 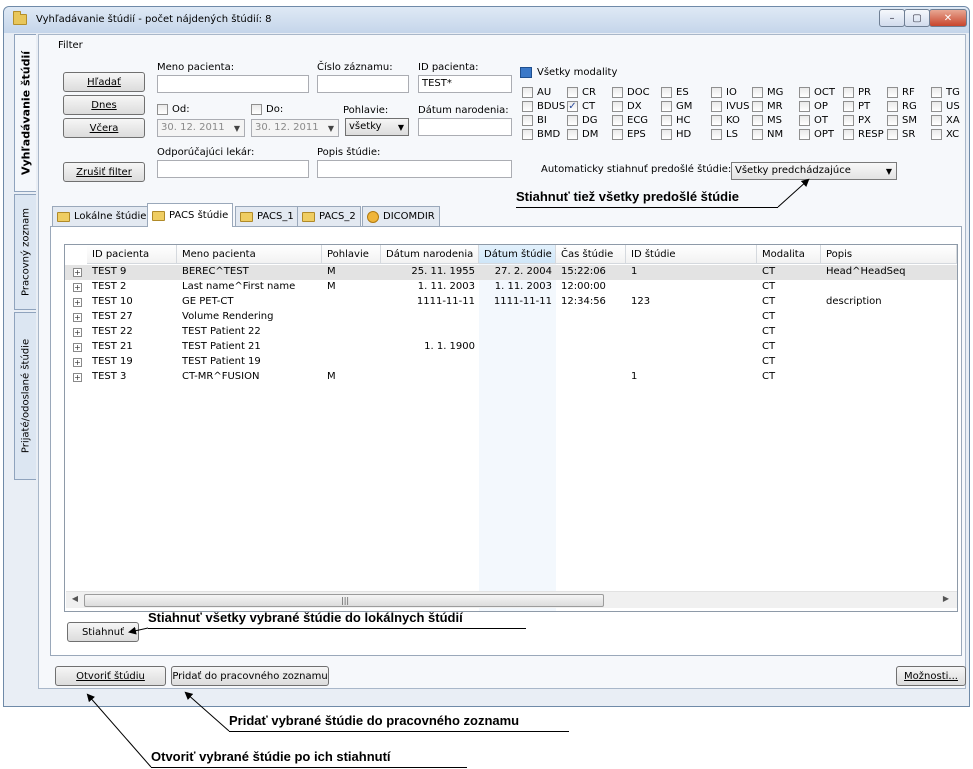 I want to click on today-button: Dnes, so click(x=104, y=105).